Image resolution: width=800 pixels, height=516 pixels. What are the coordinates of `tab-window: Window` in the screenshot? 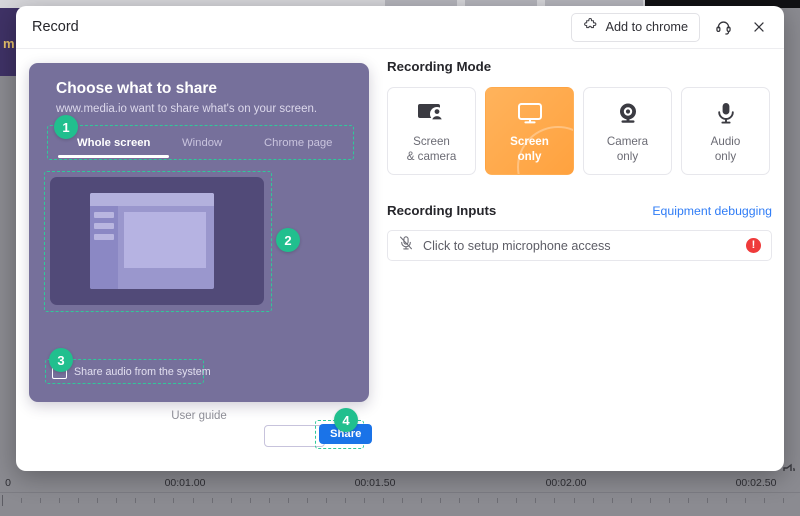 It's located at (202, 143).